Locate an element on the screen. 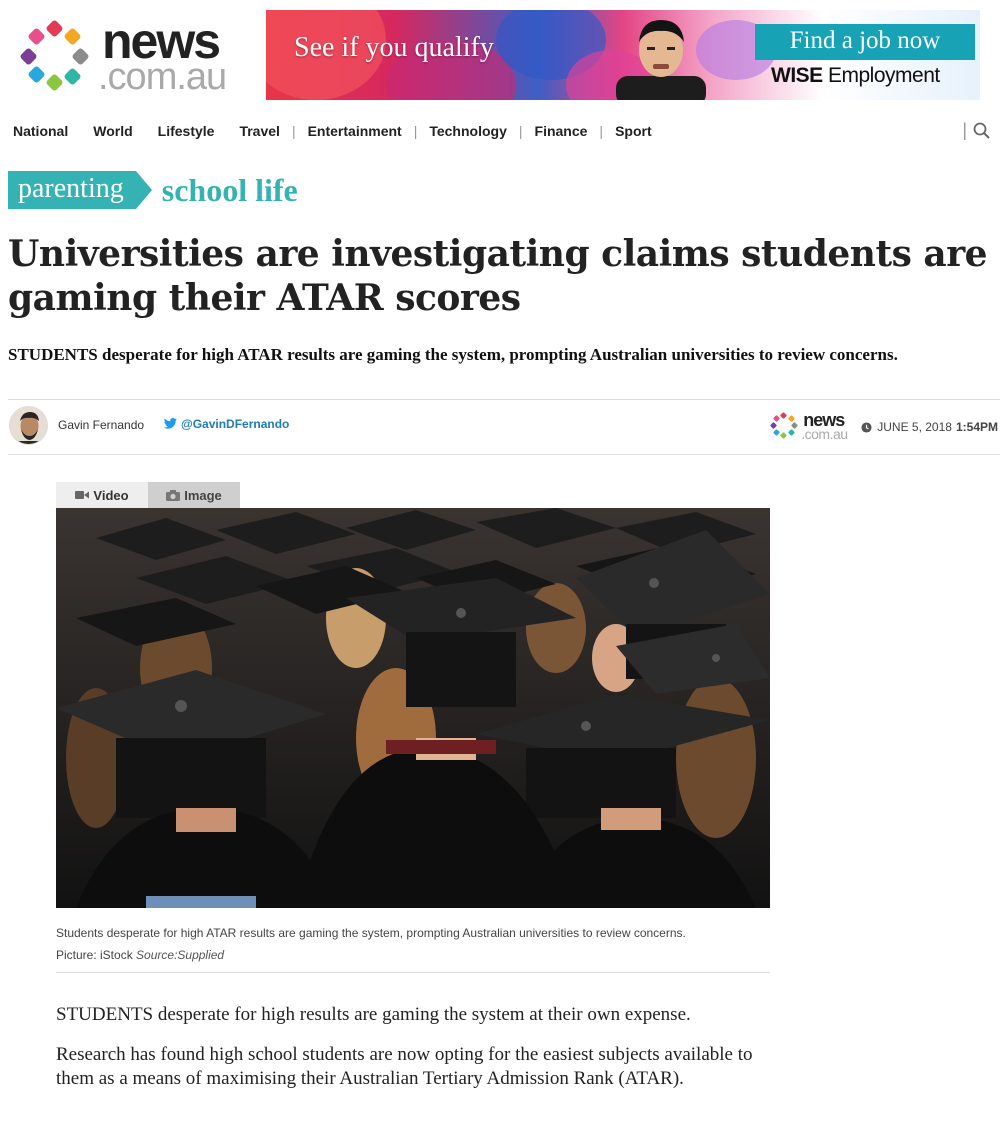 This screenshot has width=1008, height=1122. twitter-bird-icon is located at coordinates (170, 423).